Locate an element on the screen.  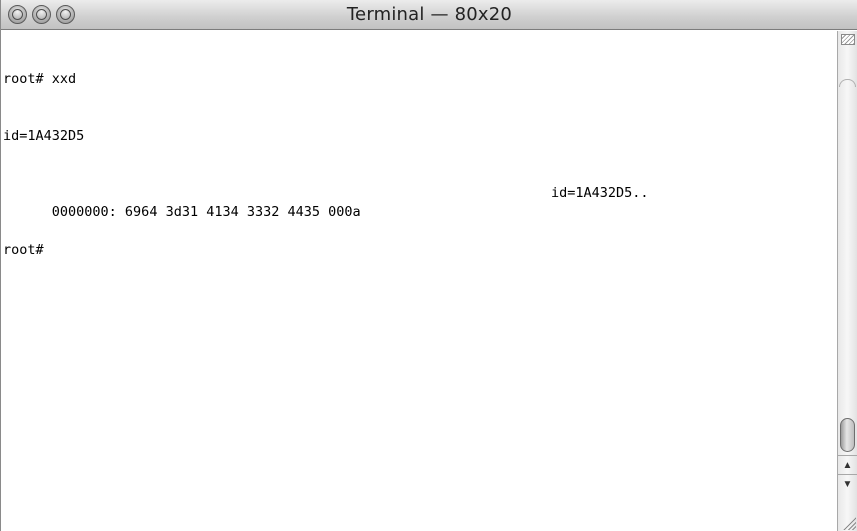
scrollbar-track-top is located at coordinates (847, 83).